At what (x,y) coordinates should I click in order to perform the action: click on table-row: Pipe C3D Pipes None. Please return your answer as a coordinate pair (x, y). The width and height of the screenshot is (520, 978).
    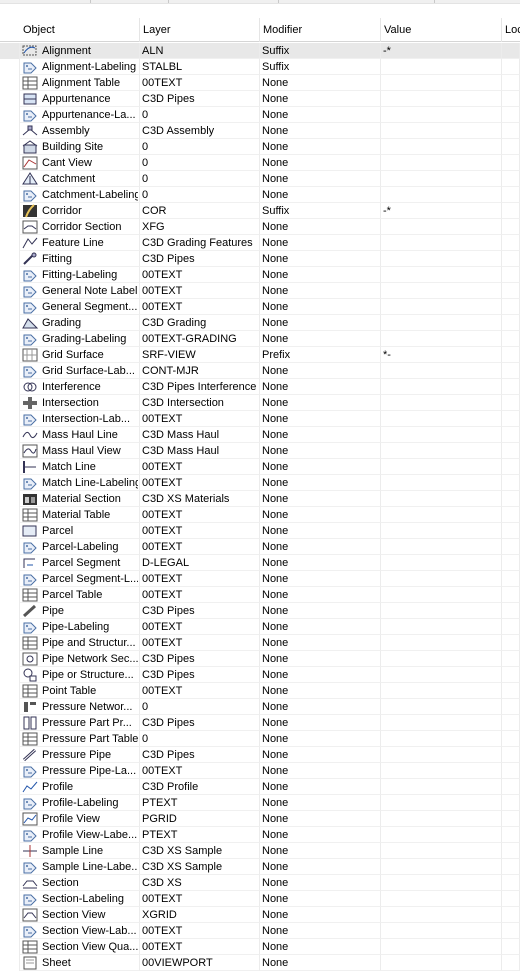
    Looking at the image, I should click on (260, 611).